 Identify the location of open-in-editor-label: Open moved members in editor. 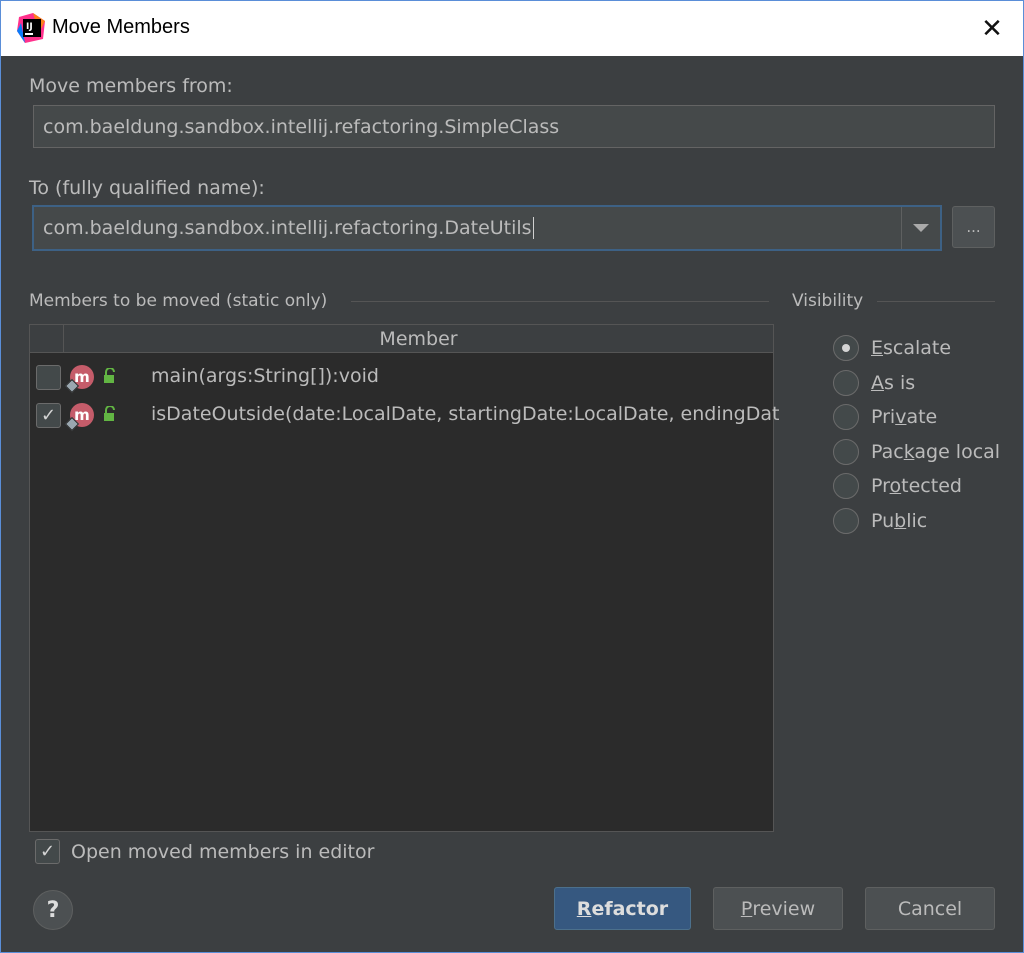
(222, 852).